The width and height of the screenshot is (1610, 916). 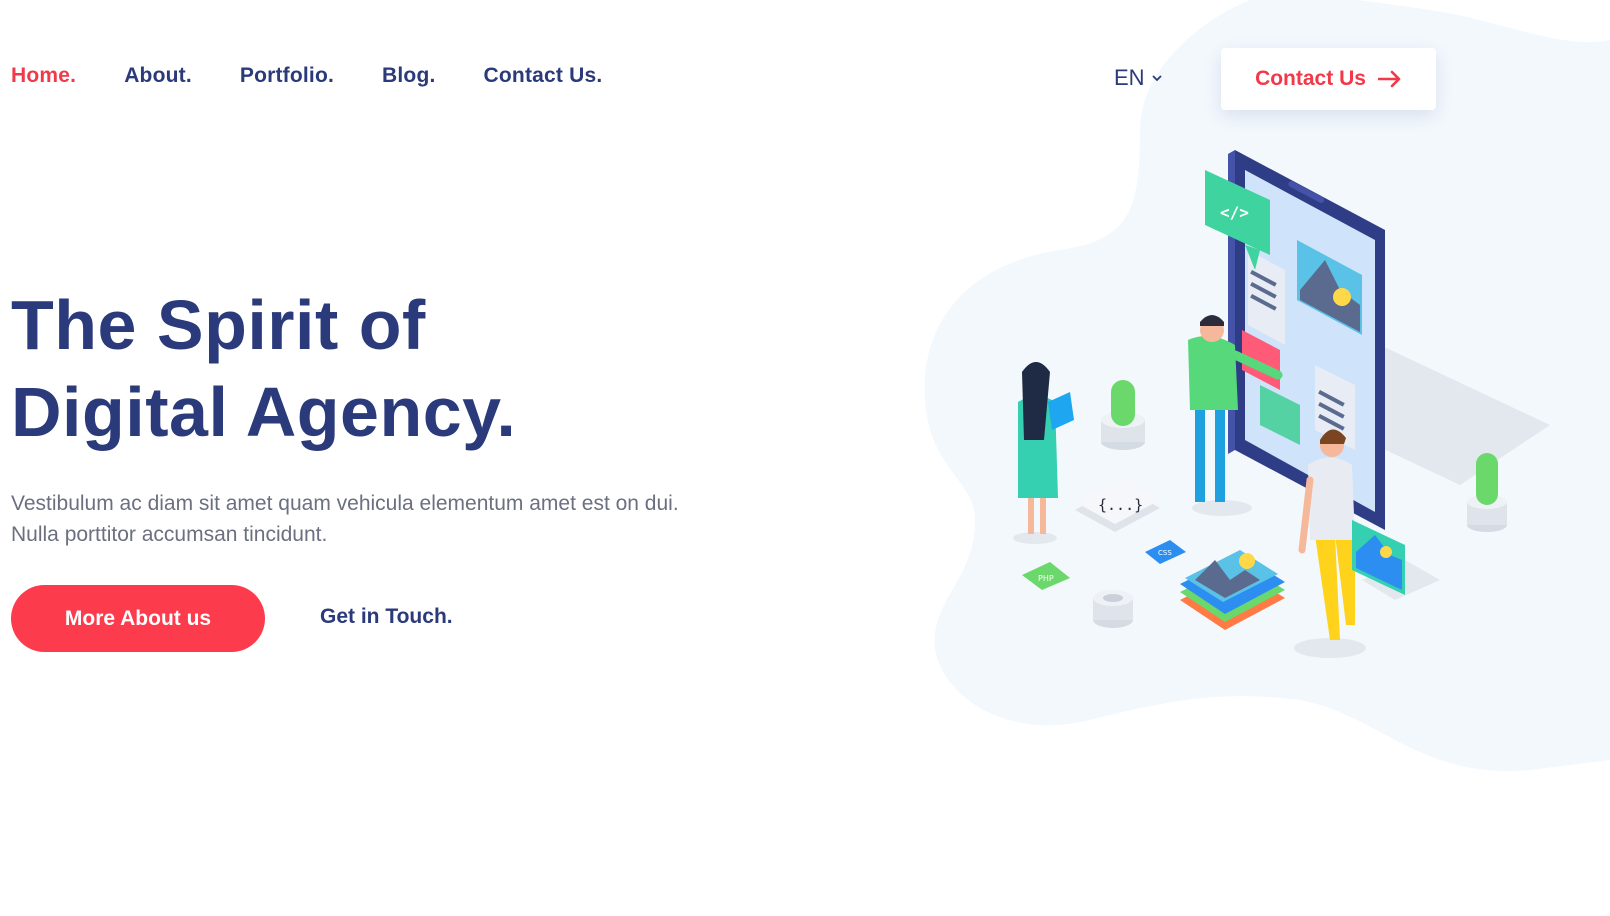 I want to click on nav-item-home: Home., so click(x=43, y=76).